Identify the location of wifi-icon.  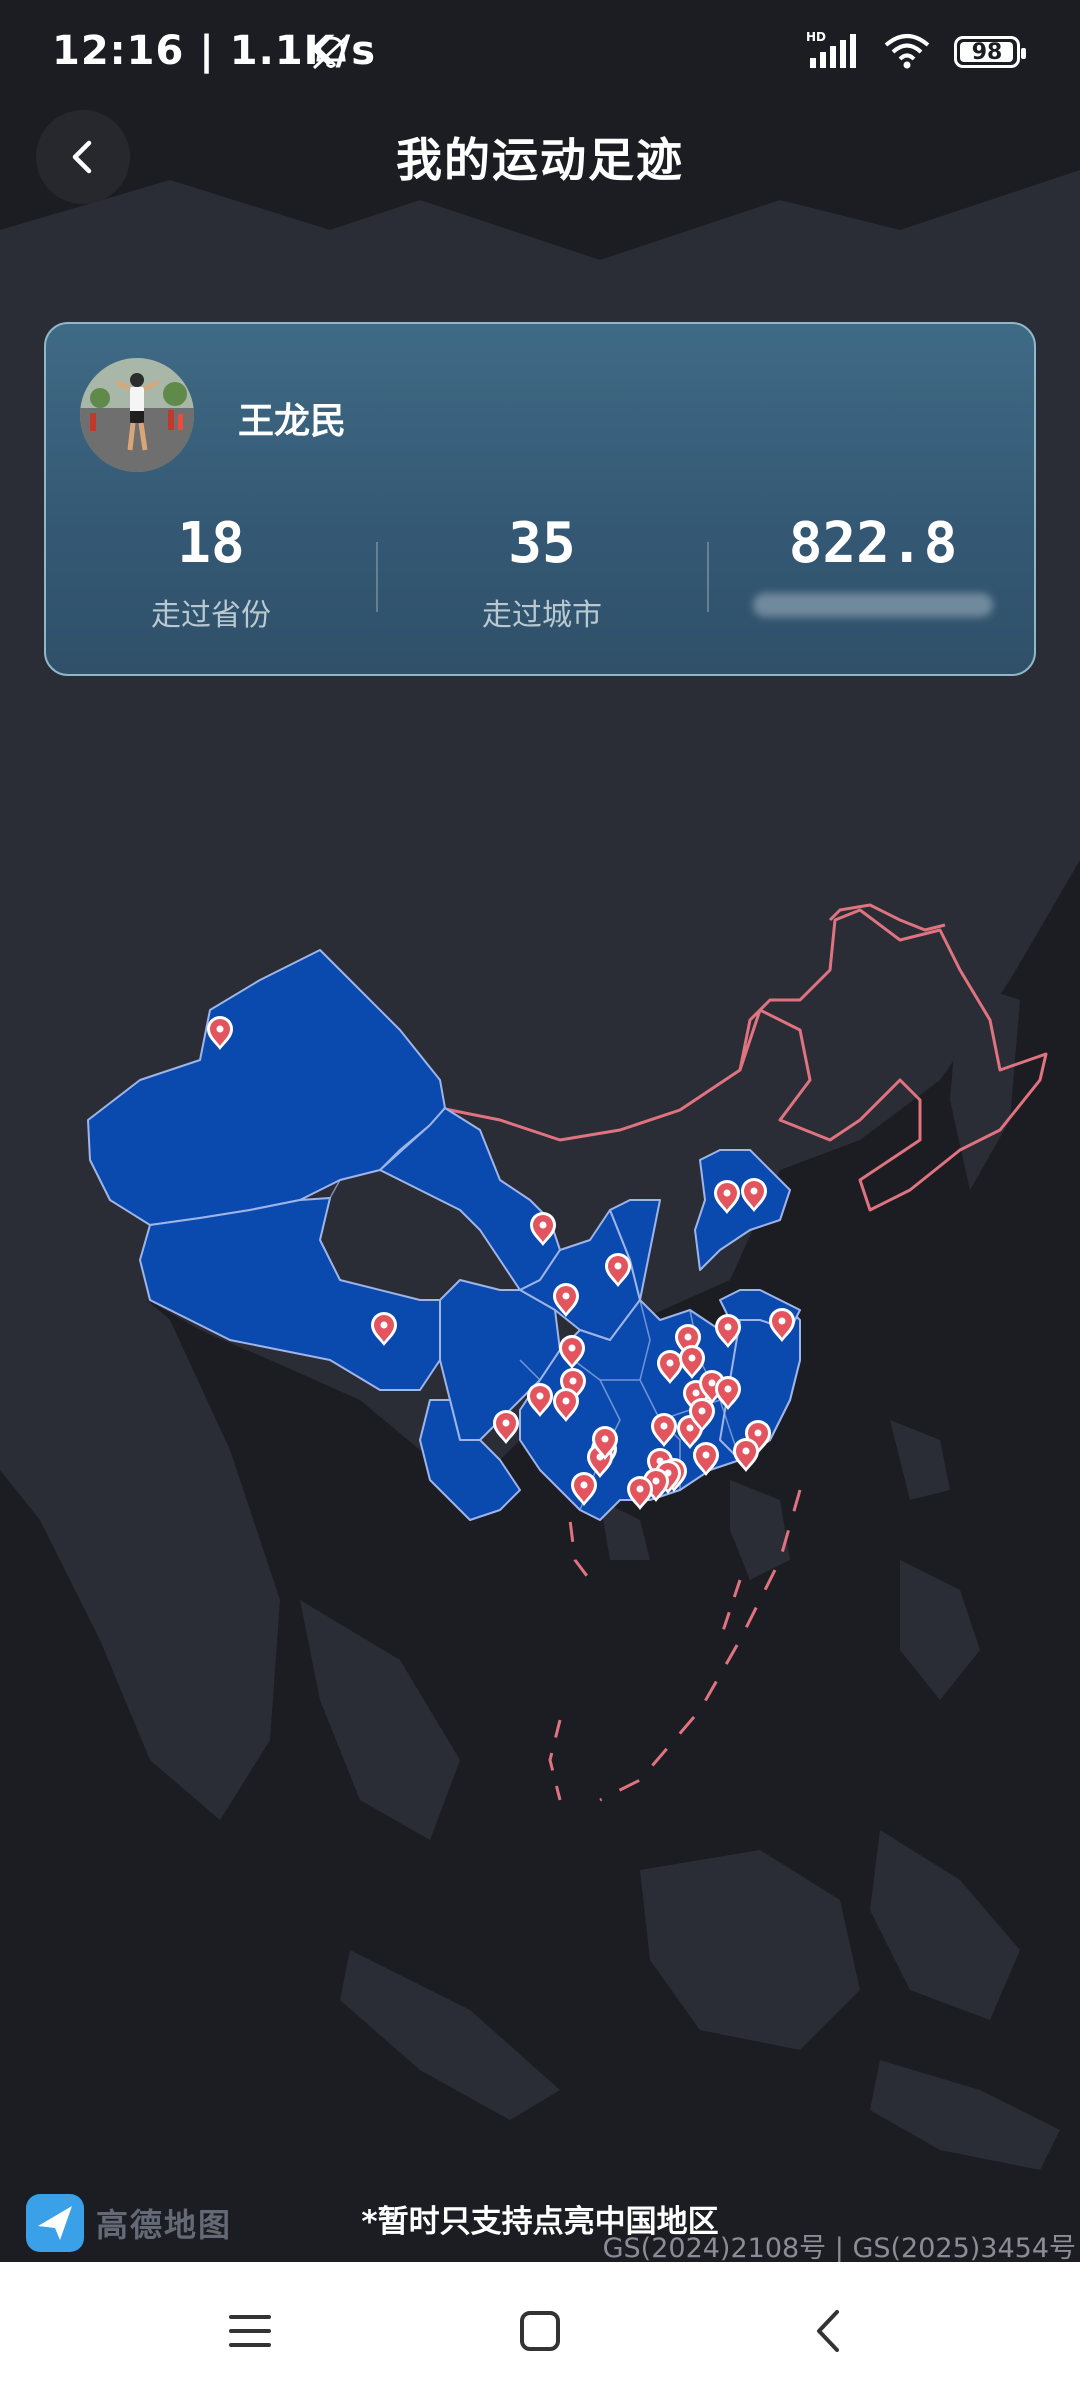
(907, 52).